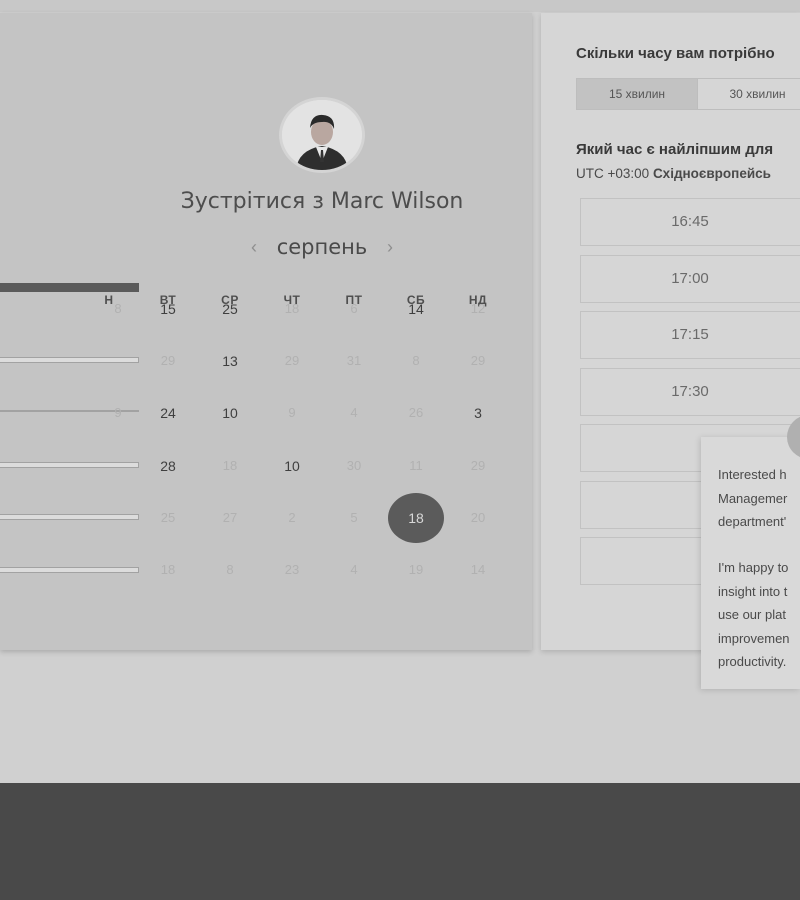 Image resolution: width=800 pixels, height=900 pixels. What do you see at coordinates (478, 309) in the screenshot?
I see `calendar-day: 12` at bounding box center [478, 309].